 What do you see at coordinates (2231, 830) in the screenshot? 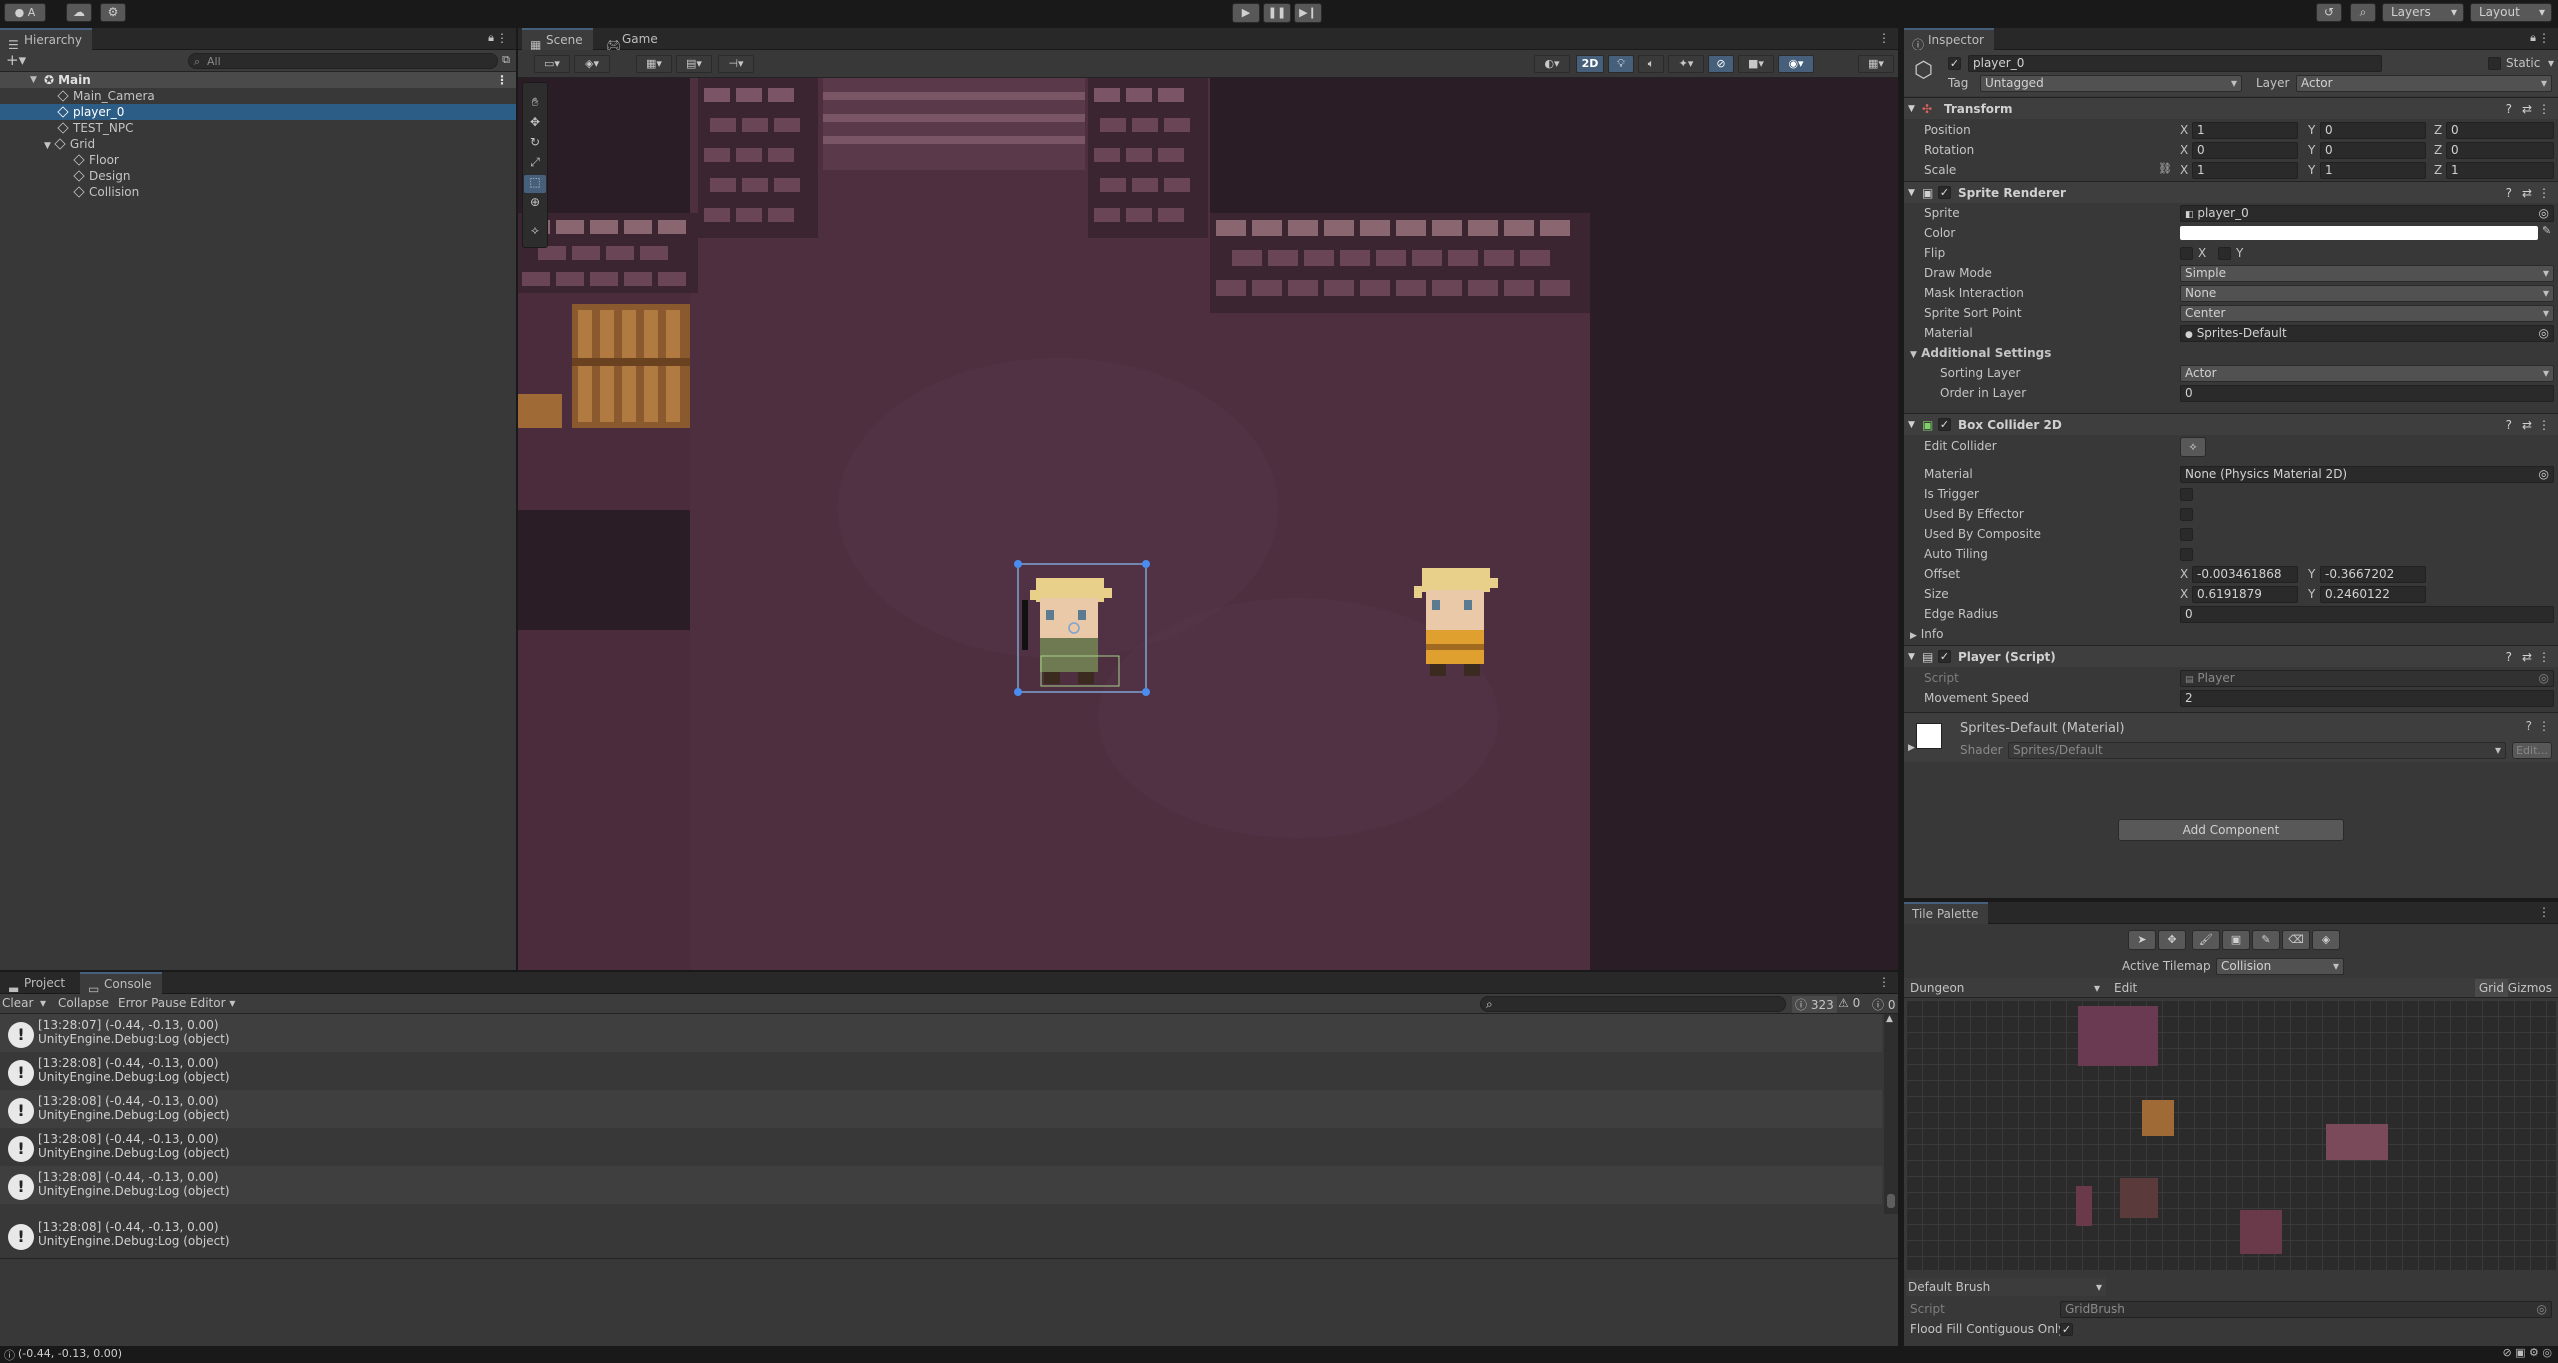
I see `add-component-button: Add Component` at bounding box center [2231, 830].